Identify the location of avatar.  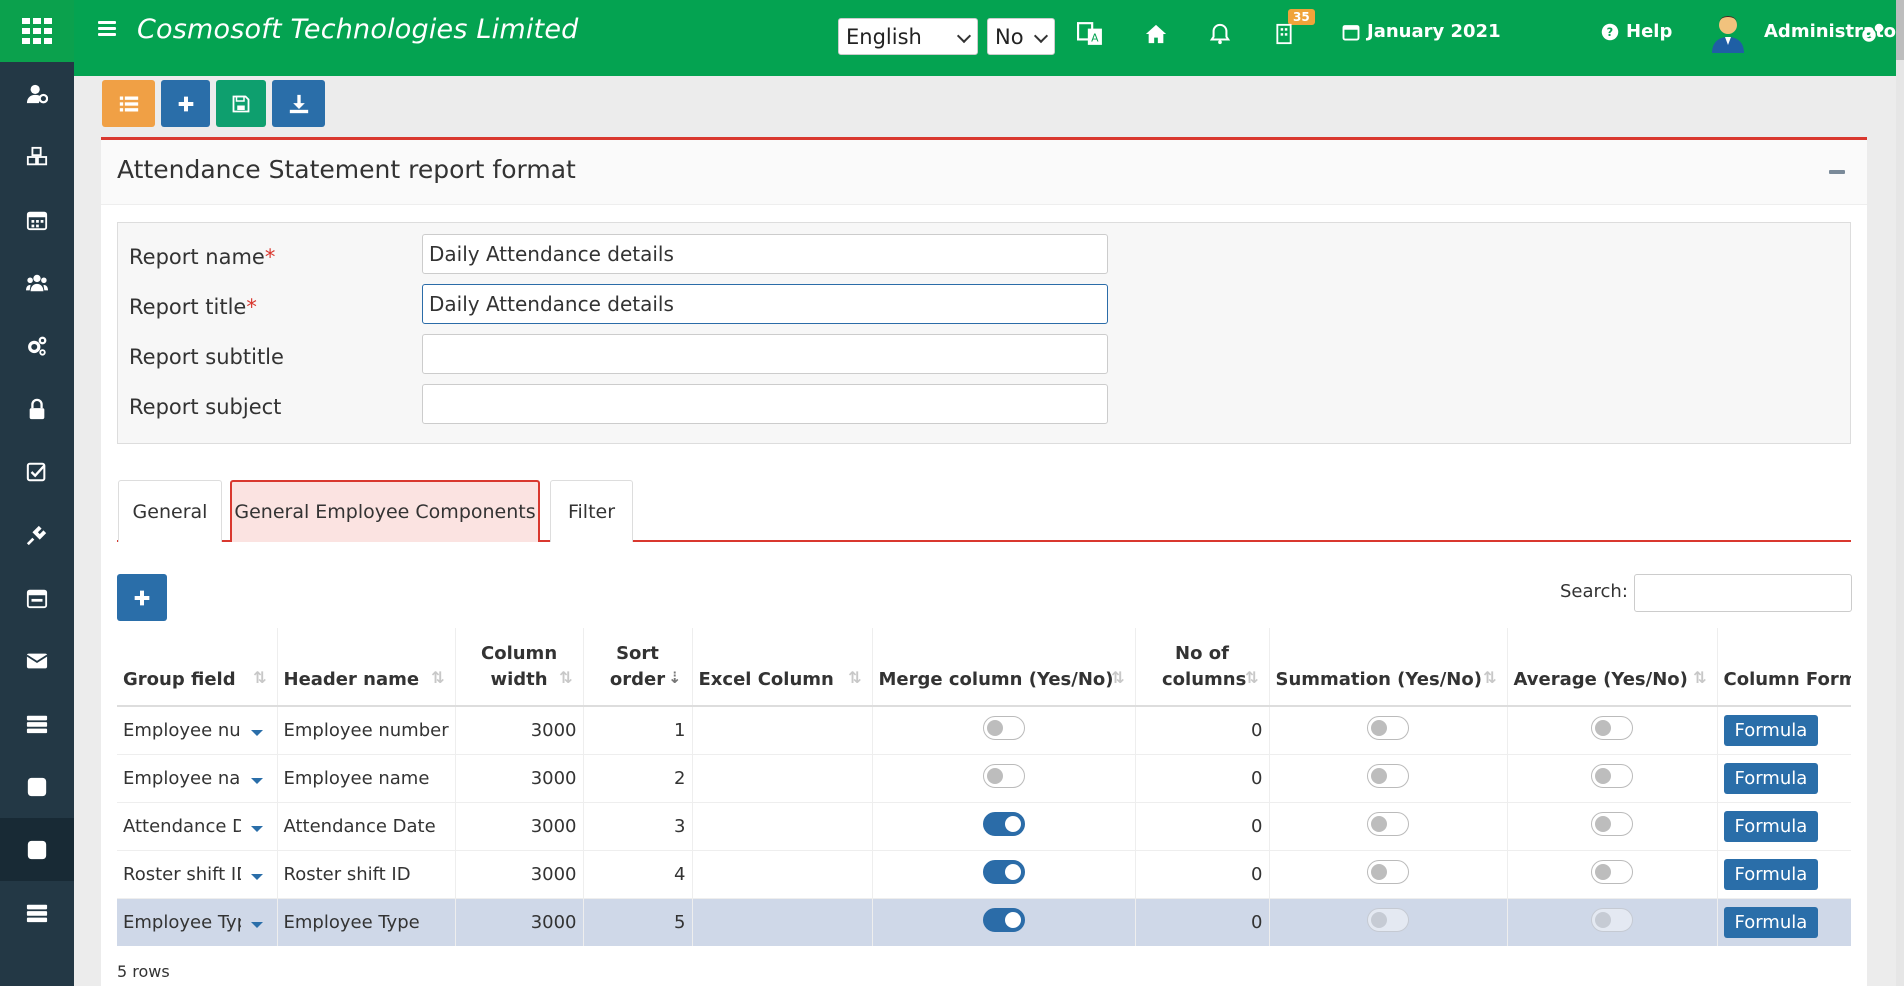
(1728, 33).